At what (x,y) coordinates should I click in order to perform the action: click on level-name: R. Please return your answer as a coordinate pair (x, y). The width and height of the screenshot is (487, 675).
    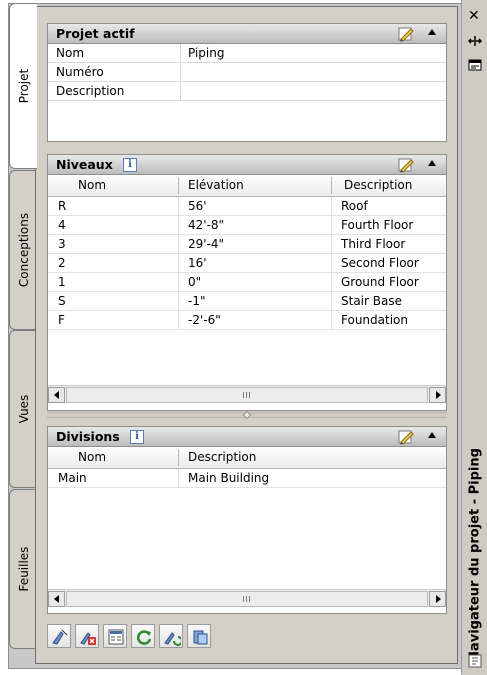
    Looking at the image, I should click on (62, 206).